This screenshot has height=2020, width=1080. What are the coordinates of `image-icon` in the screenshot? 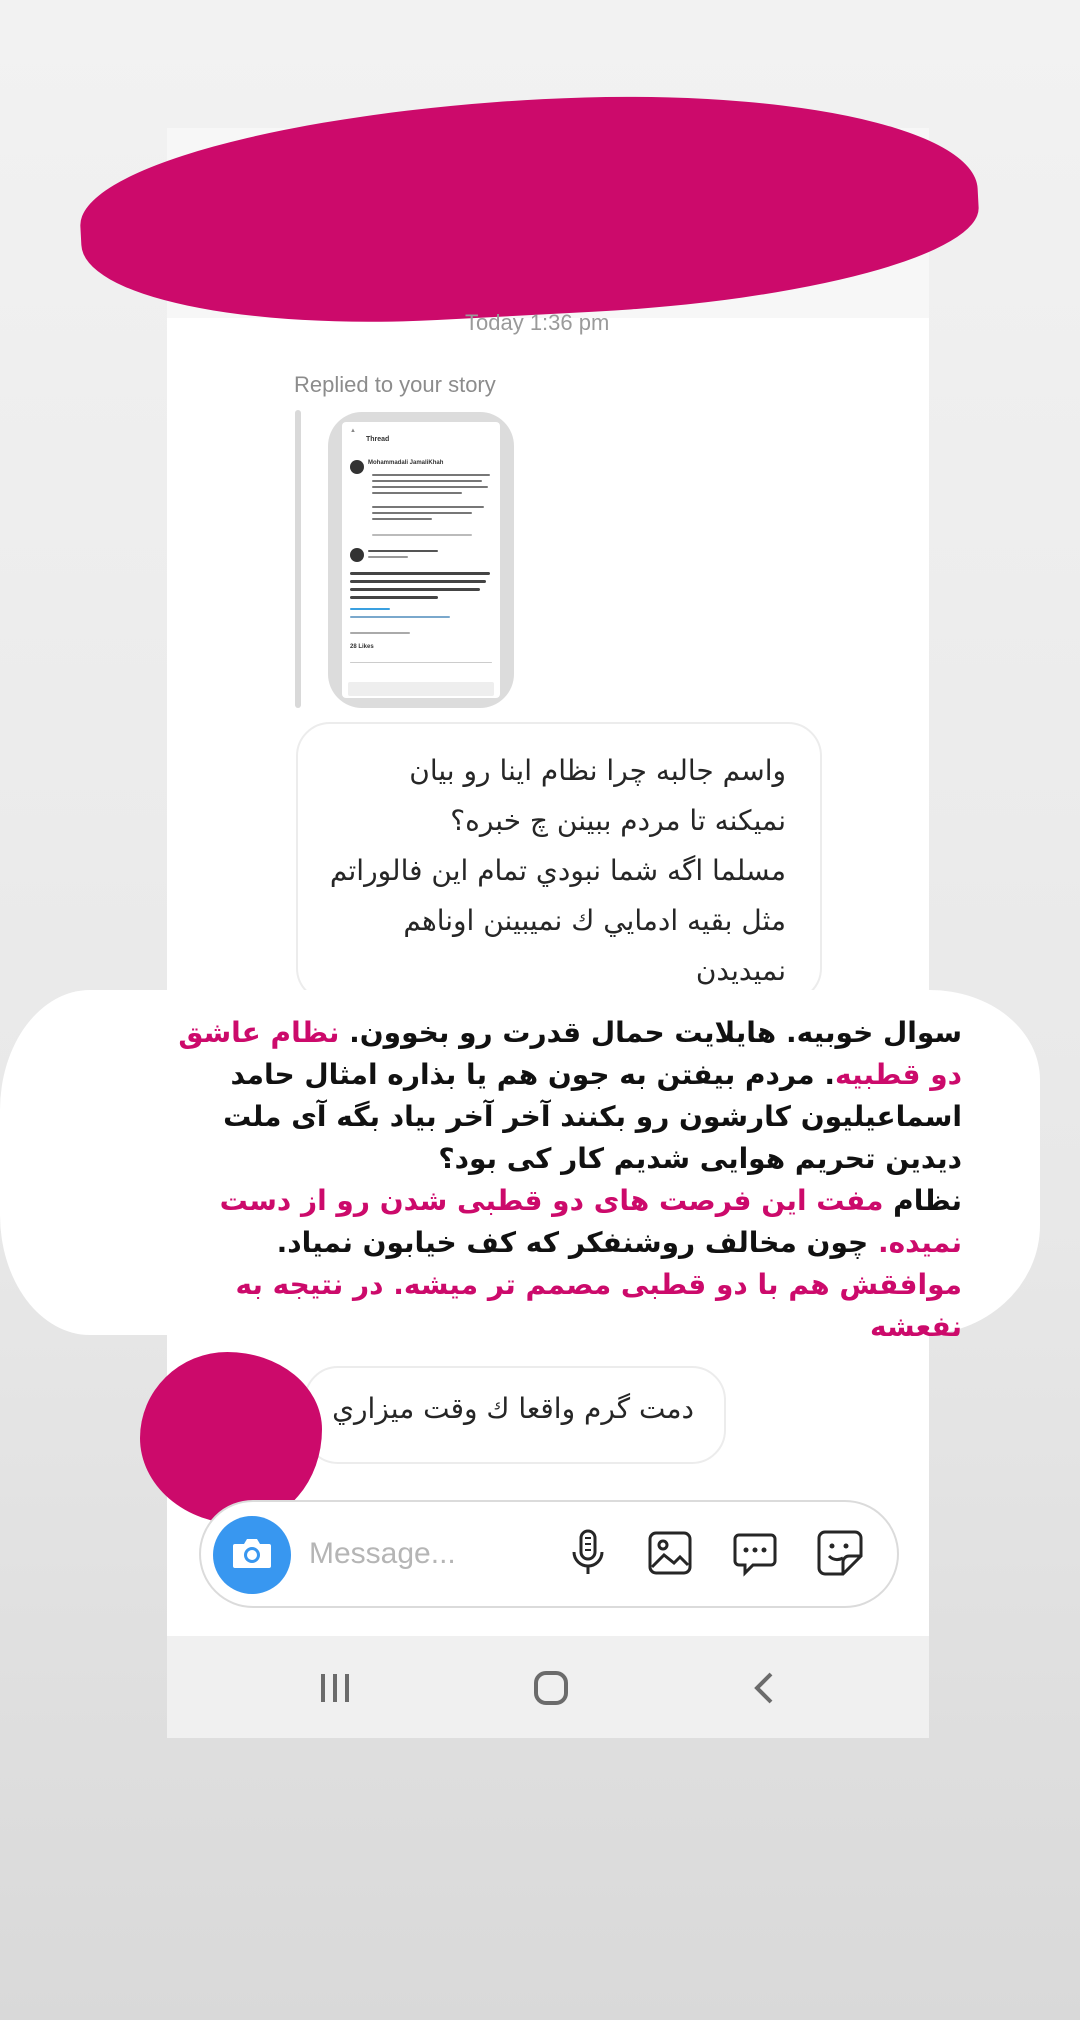 It's located at (670, 1555).